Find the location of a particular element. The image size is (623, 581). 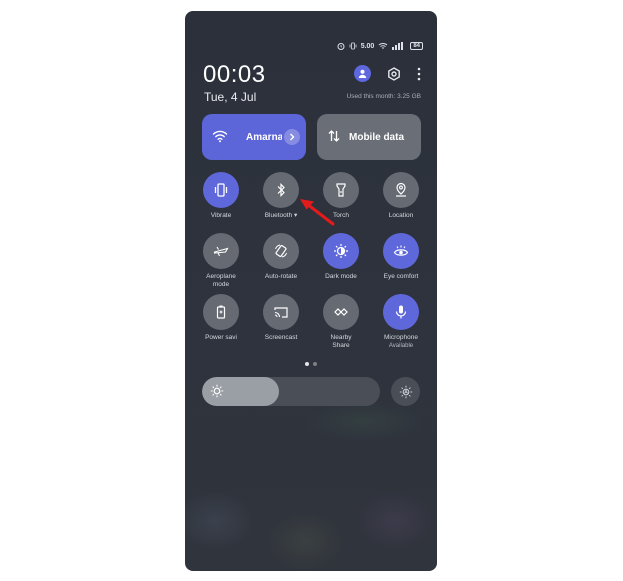

nearby-share-icon is located at coordinates (341, 312).